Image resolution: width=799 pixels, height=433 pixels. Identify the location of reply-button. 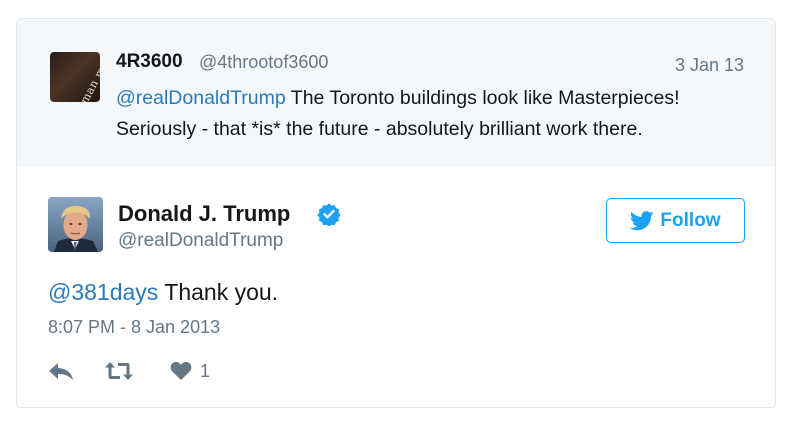
(61, 371).